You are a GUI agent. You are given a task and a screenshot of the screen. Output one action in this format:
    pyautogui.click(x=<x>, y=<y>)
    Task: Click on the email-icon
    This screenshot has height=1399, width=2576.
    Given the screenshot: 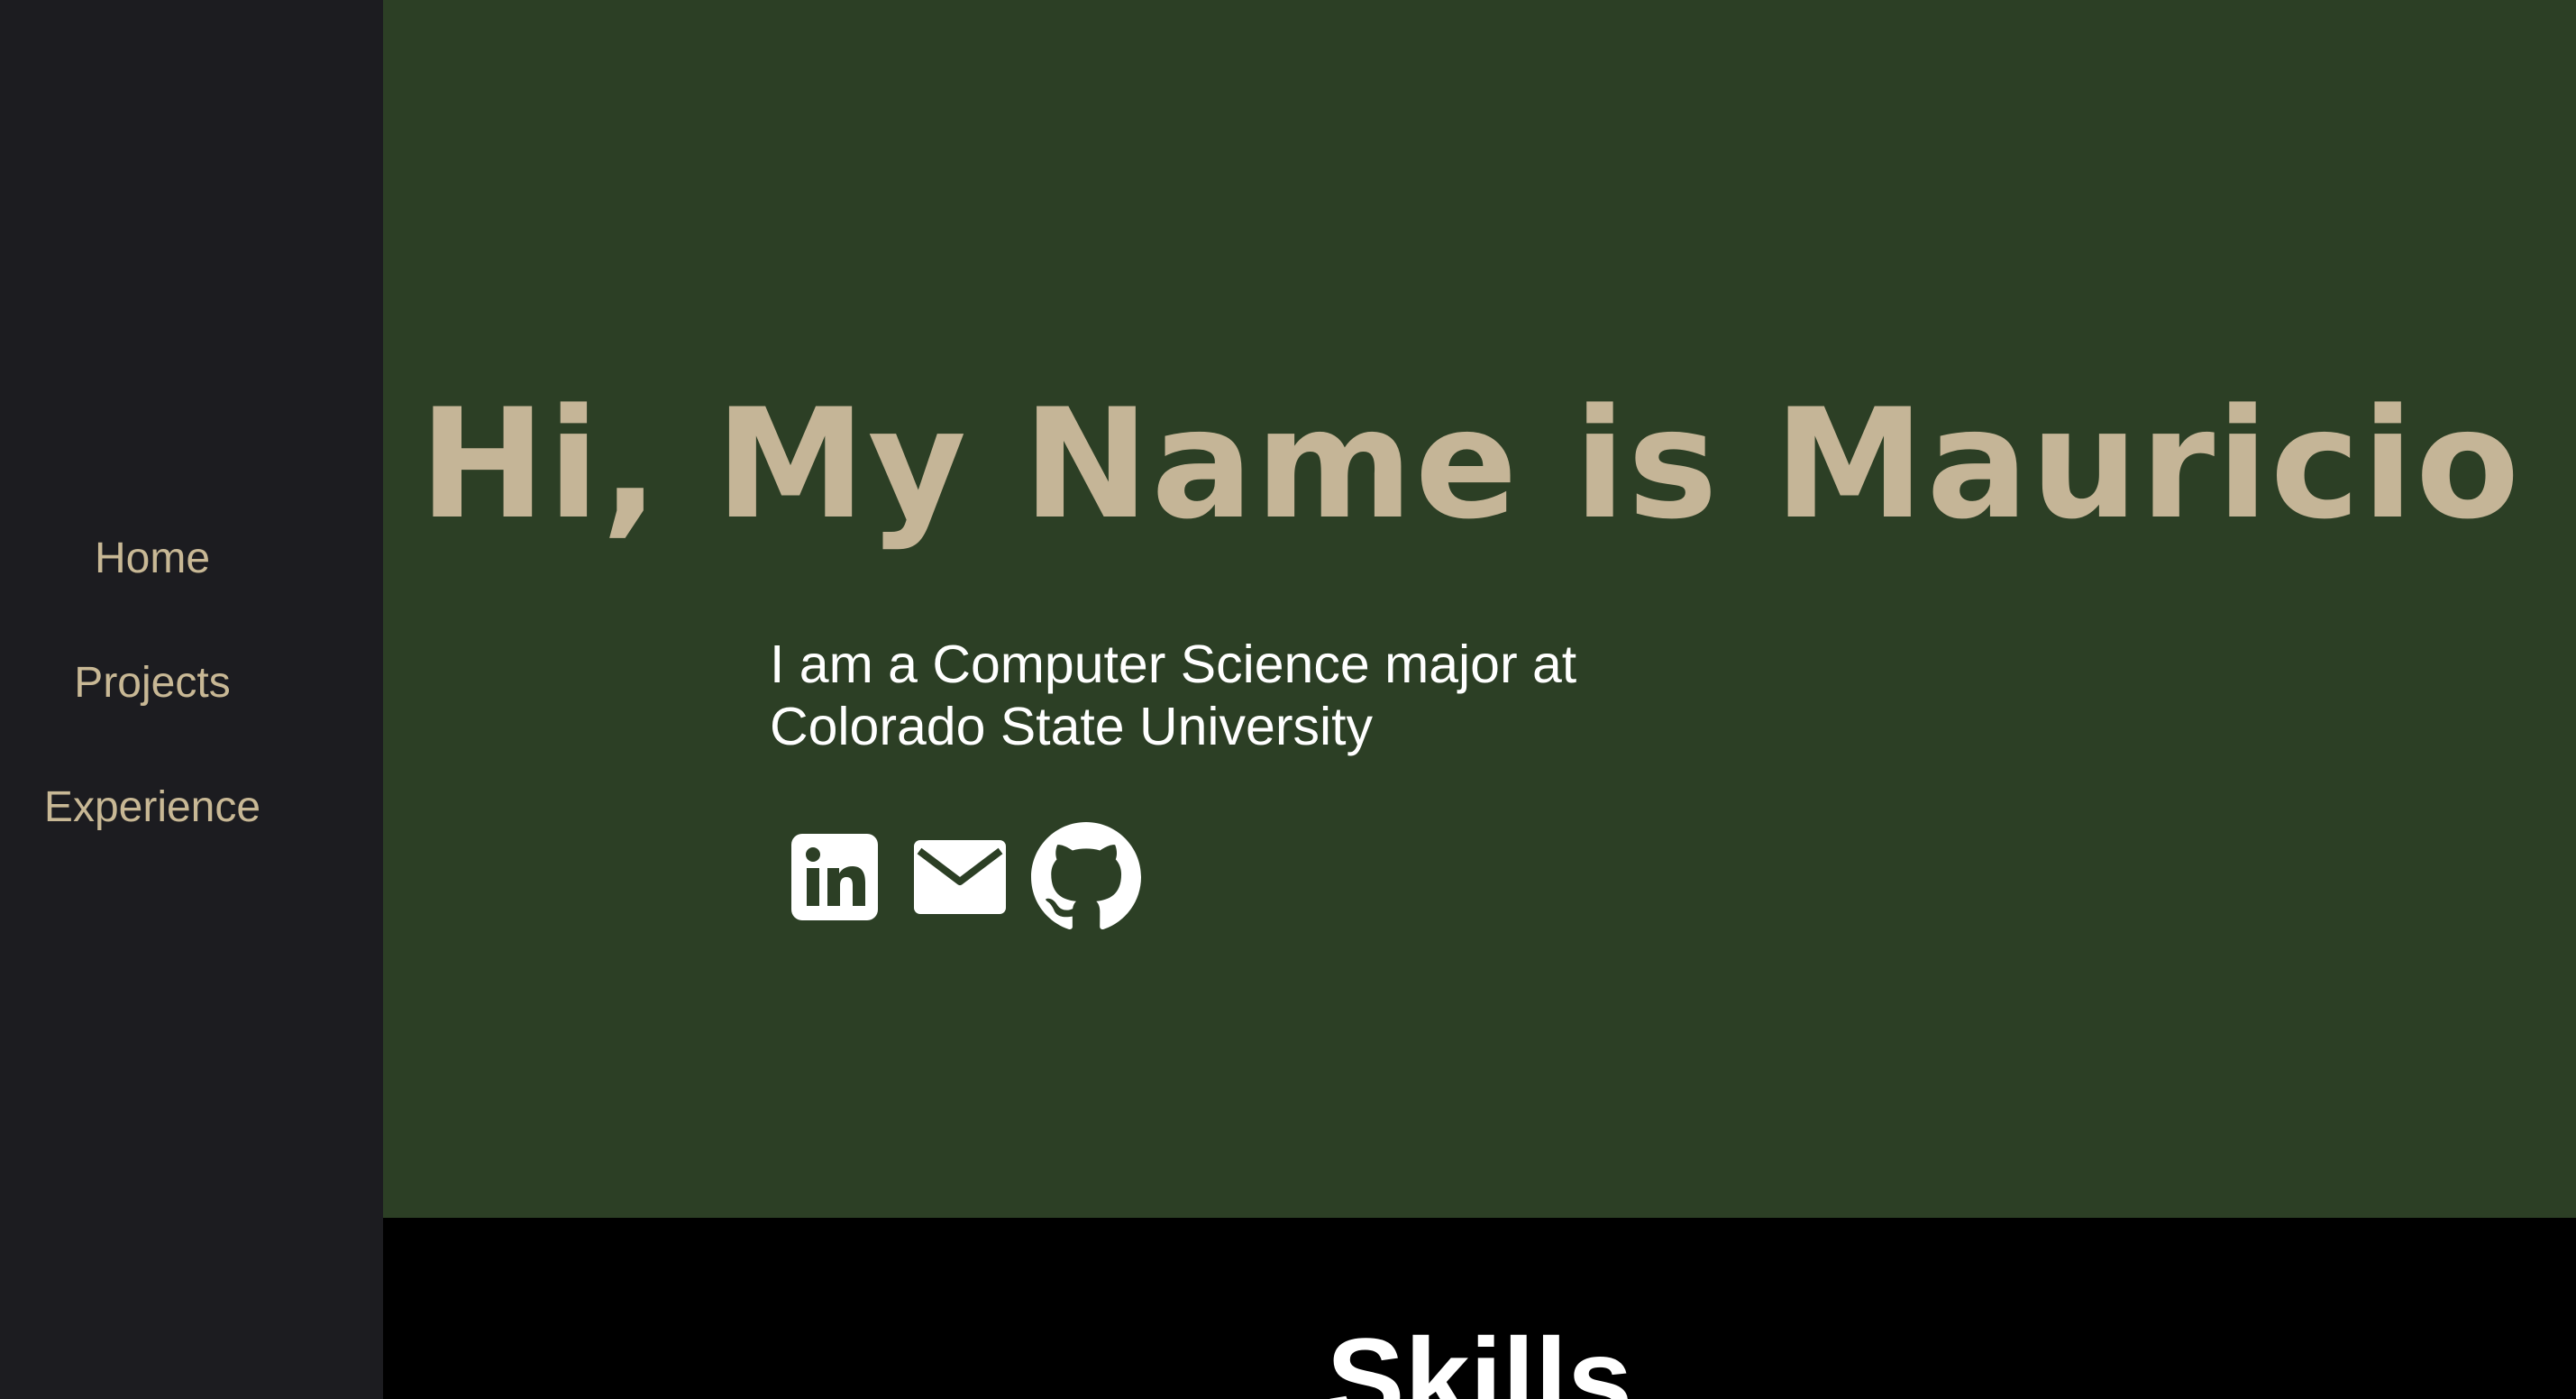 What is the action you would take?
    pyautogui.click(x=960, y=877)
    